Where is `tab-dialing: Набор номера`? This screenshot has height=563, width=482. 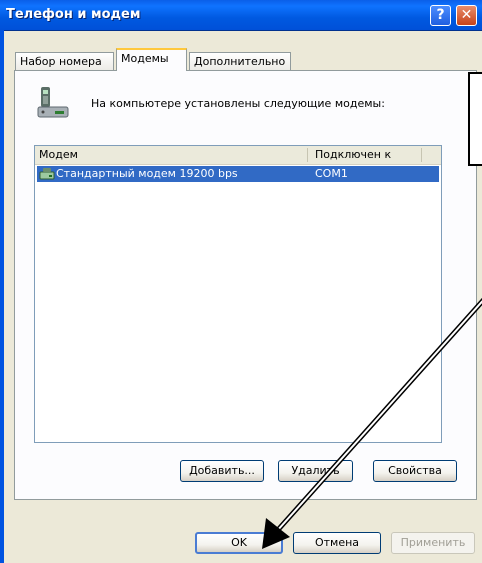 tab-dialing: Набор номера is located at coordinates (64, 61).